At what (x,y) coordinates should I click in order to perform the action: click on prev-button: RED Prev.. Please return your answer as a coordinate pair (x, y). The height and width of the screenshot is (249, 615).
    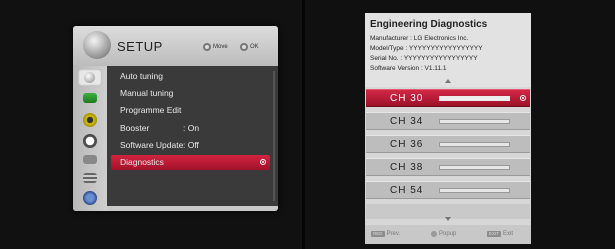
    Looking at the image, I should click on (385, 234).